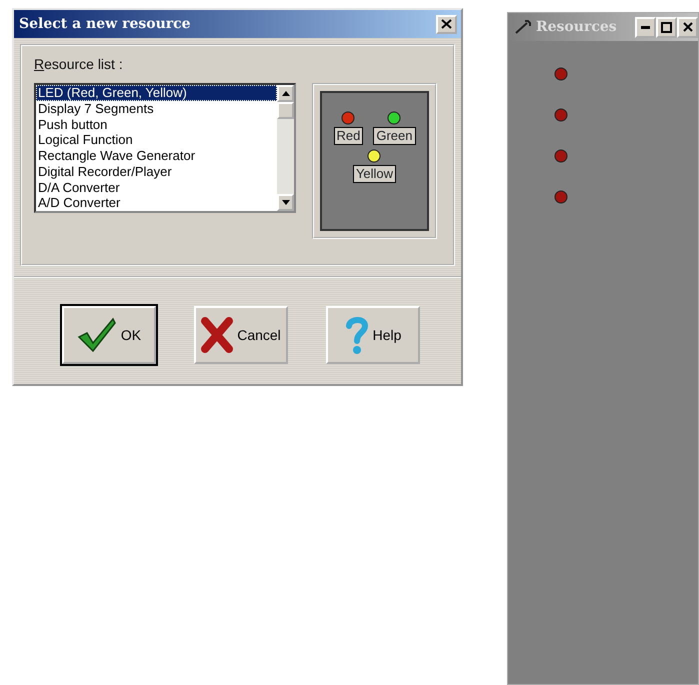 The width and height of the screenshot is (699, 685). Describe the element at coordinates (156, 93) in the screenshot. I see `list-item: LED (Red, Green, Yellow)` at that location.